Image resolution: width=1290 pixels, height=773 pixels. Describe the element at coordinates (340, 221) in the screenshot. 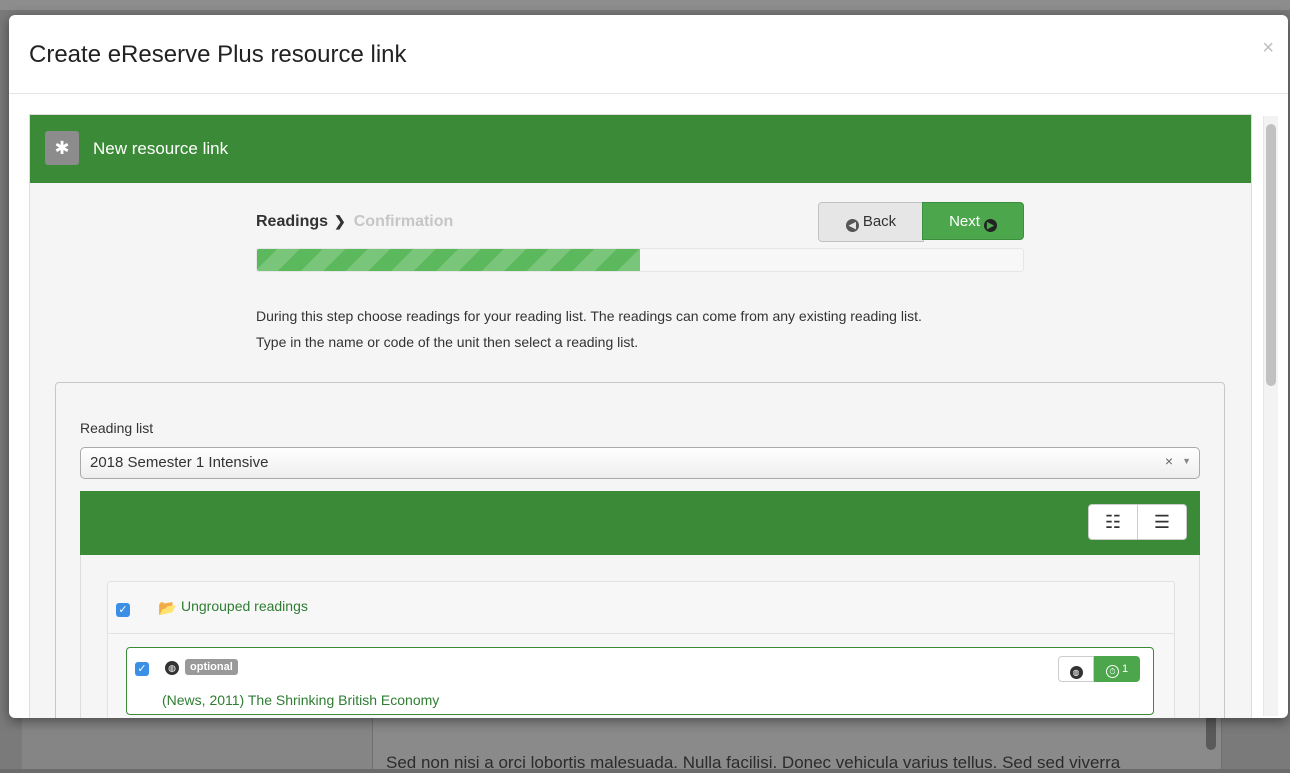

I see `chevron-right-icon: ❯` at that location.